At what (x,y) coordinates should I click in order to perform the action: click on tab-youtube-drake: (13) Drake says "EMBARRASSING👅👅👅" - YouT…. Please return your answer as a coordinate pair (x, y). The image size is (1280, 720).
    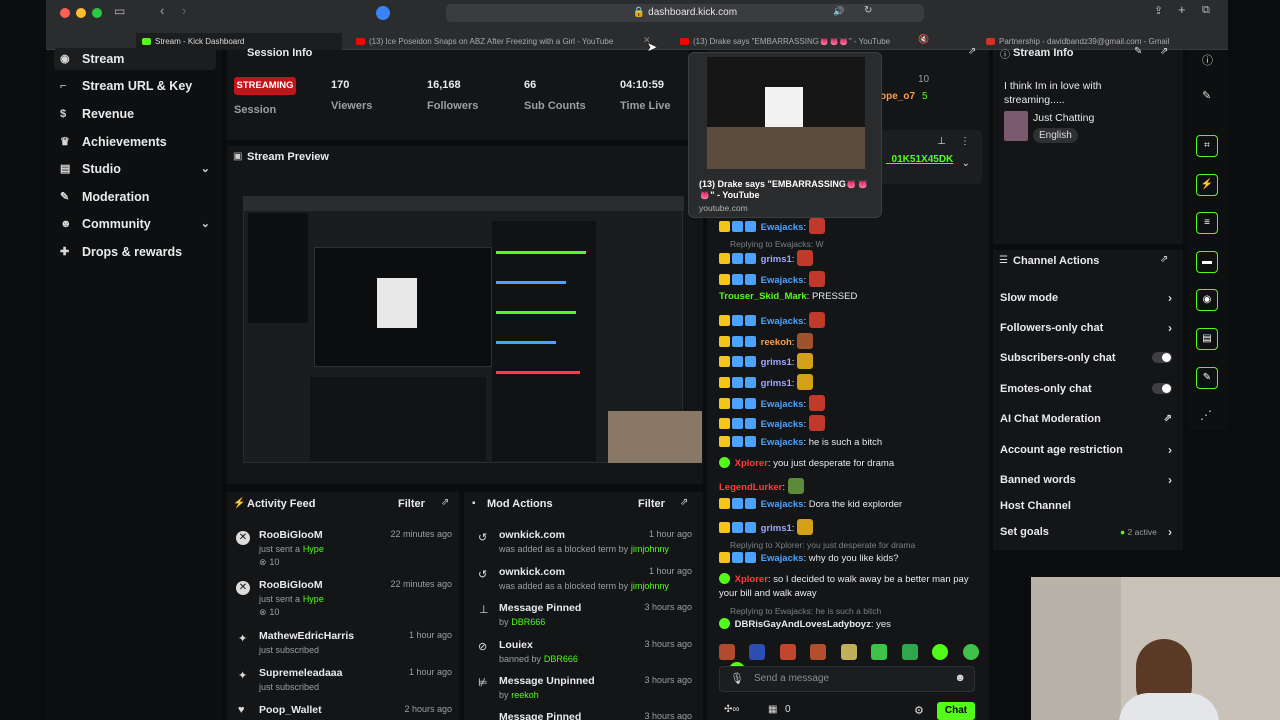
    Looking at the image, I should click on (790, 41).